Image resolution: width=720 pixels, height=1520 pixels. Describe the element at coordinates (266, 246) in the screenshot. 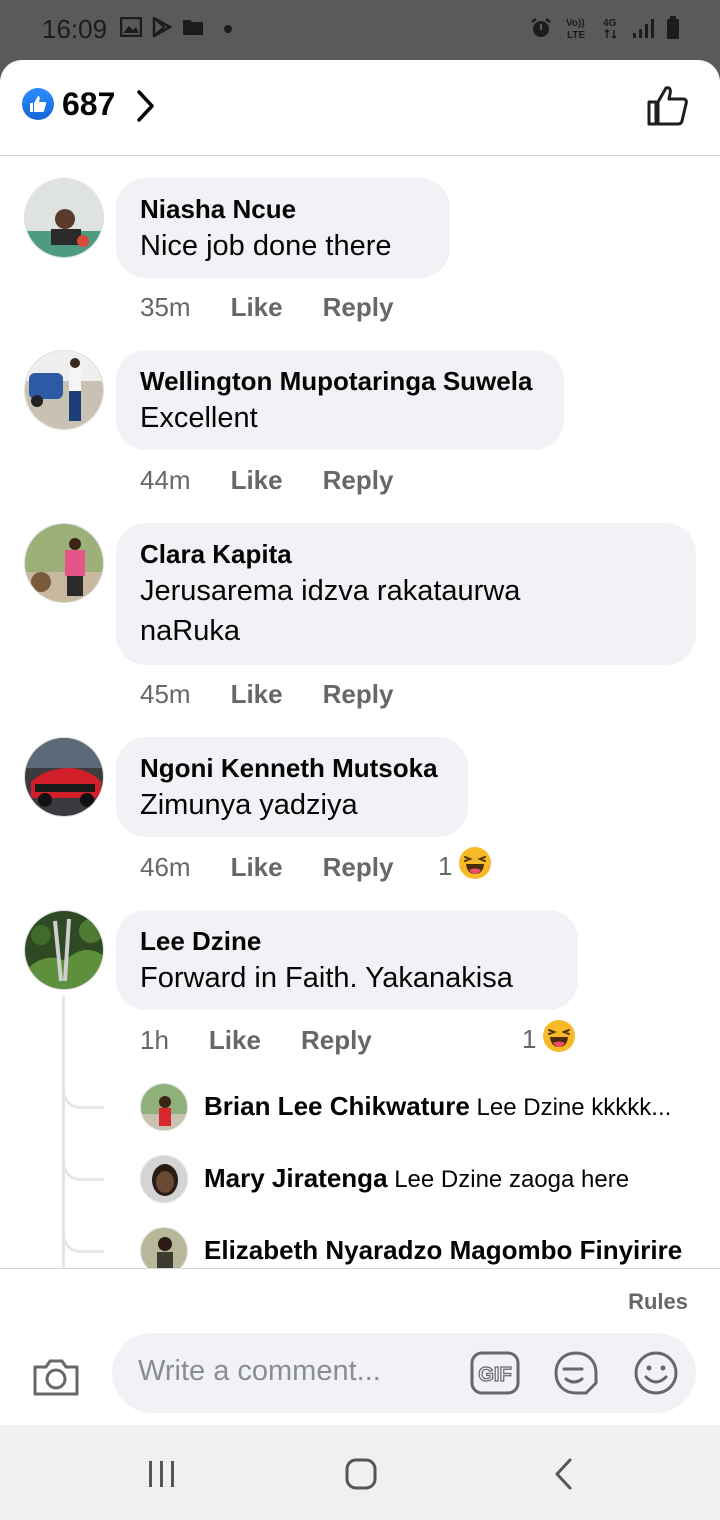

I see `comment-text: Nice job done there` at that location.